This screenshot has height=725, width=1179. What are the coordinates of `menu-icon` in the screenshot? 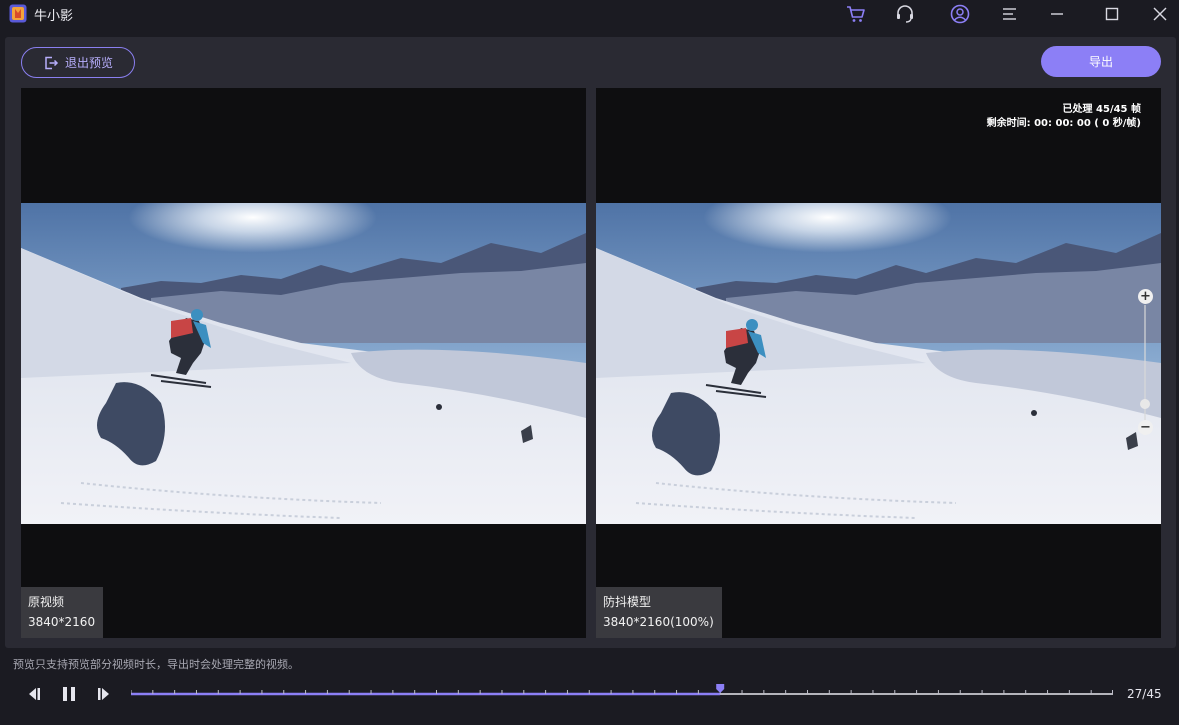 It's located at (1010, 14).